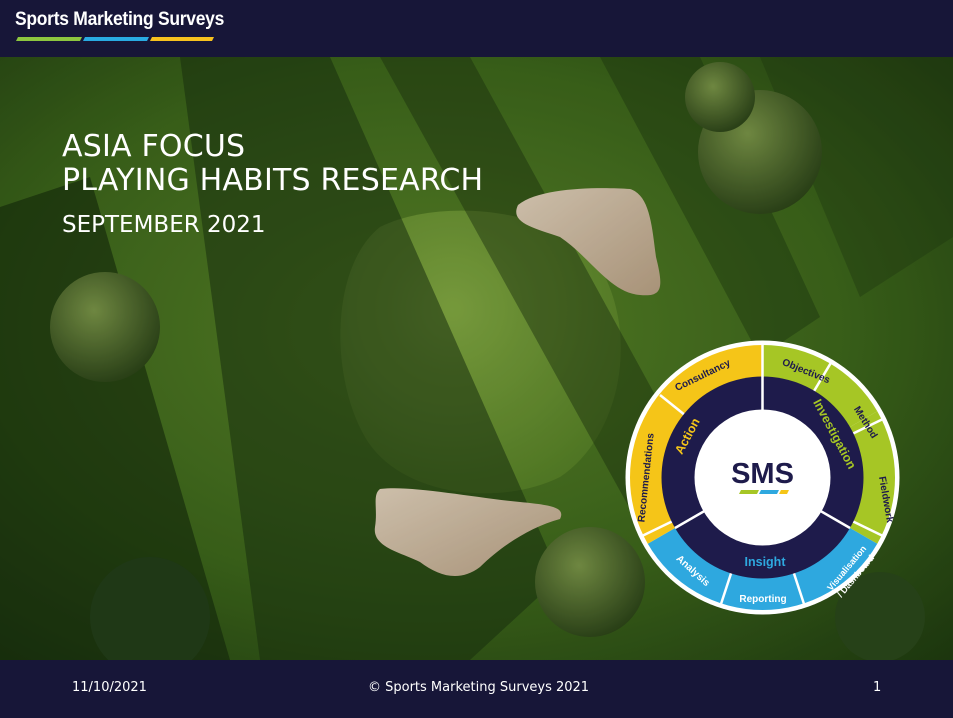 This screenshot has height=718, width=953. Describe the element at coordinates (109, 687) in the screenshot. I see `footer-date: 11/10/2021` at that location.